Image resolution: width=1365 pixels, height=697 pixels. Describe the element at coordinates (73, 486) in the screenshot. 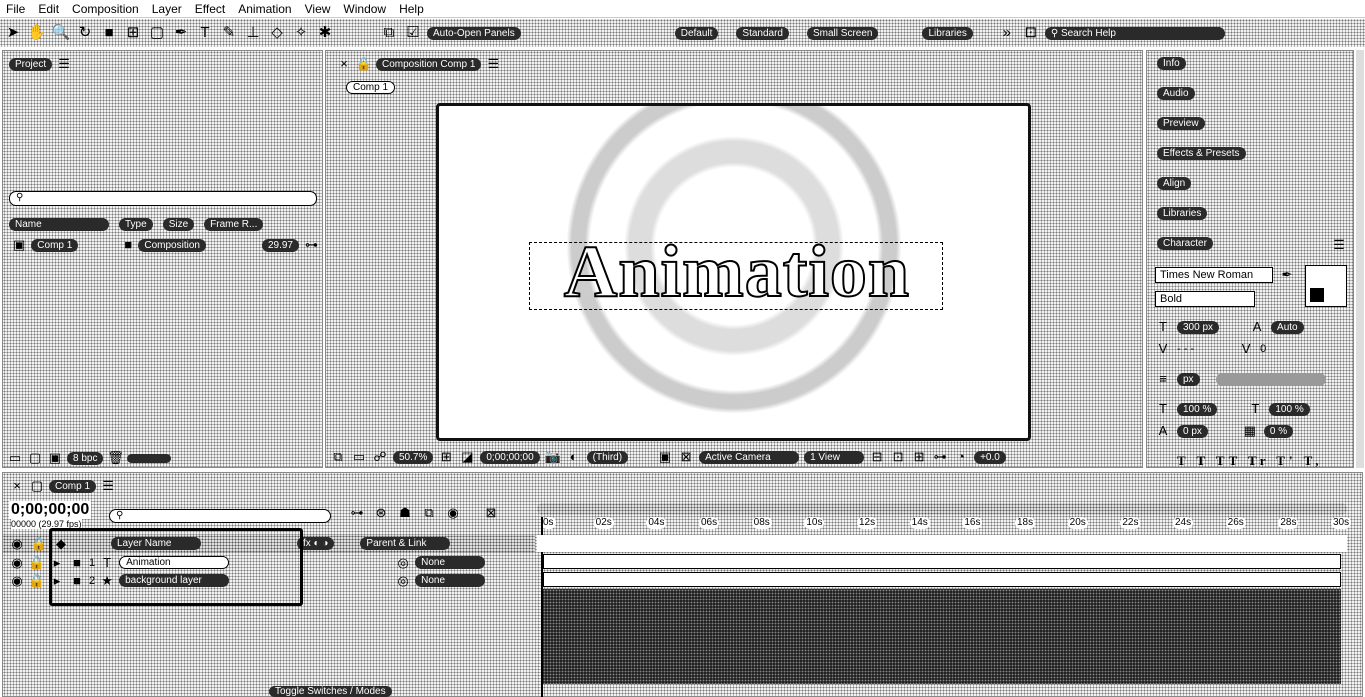

I see `timeline-tab: Comp 1` at that location.